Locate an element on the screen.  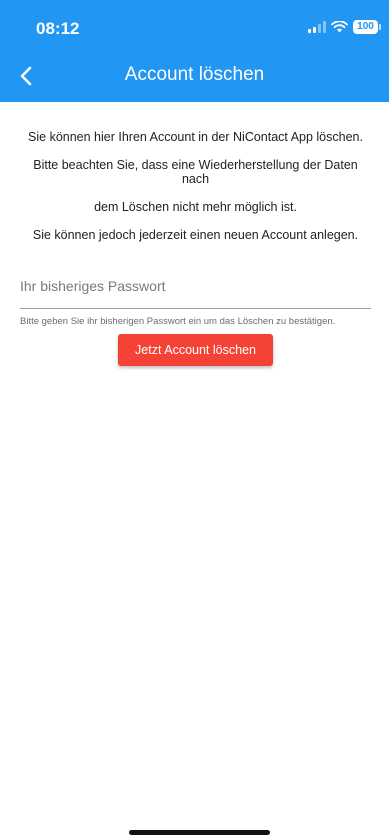
page-title: Account löschen is located at coordinates (194, 74).